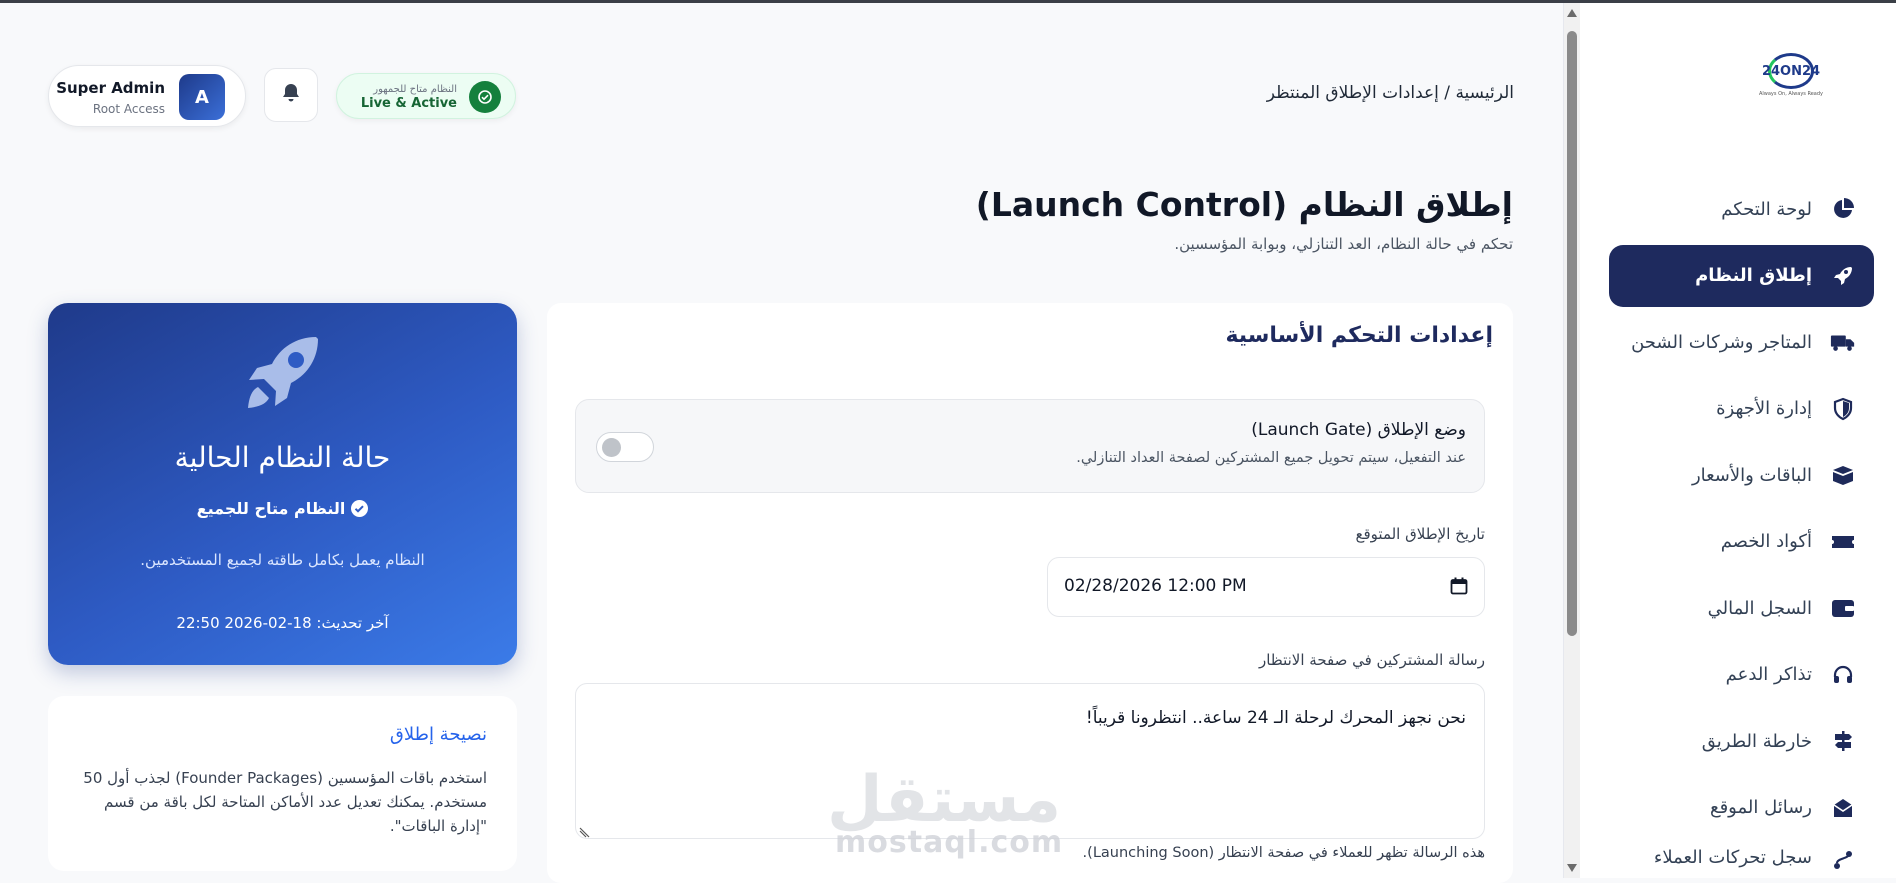 The height and width of the screenshot is (883, 1896). What do you see at coordinates (1843, 409) in the screenshot?
I see `shield-icon` at bounding box center [1843, 409].